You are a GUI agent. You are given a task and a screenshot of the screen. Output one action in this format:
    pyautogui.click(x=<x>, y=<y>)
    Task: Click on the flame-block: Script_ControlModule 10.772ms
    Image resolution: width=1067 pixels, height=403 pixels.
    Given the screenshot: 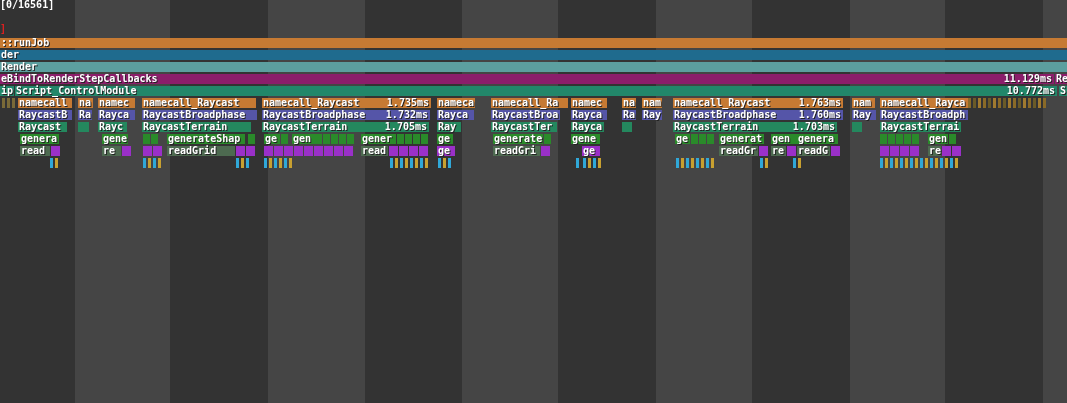 What is the action you would take?
    pyautogui.click(x=536, y=91)
    